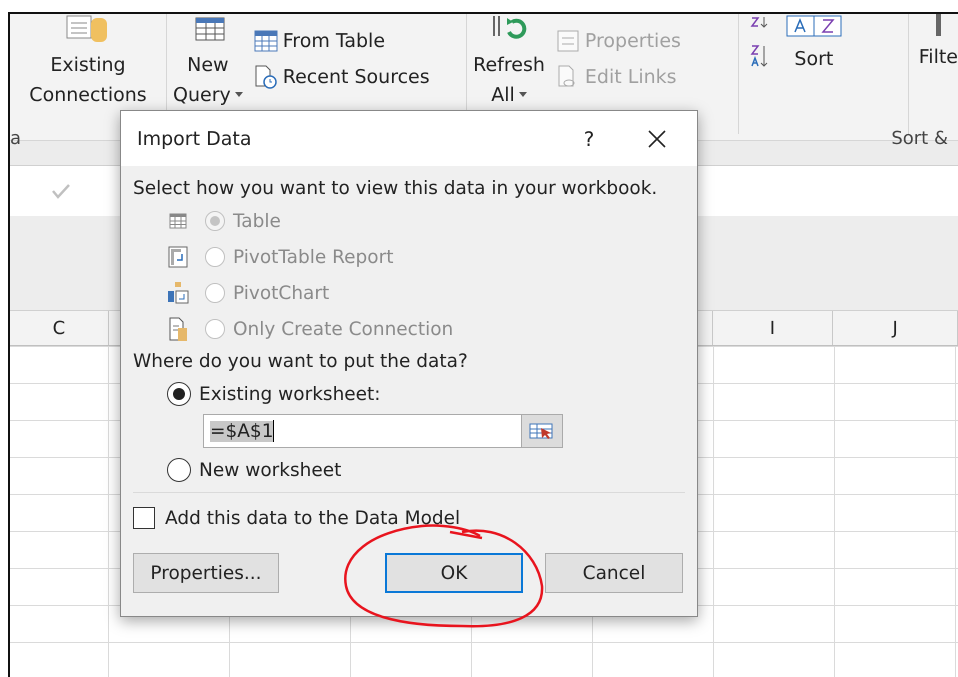 The width and height of the screenshot is (958, 677). Describe the element at coordinates (938, 43) in the screenshot. I see `filter-button: Filte` at that location.